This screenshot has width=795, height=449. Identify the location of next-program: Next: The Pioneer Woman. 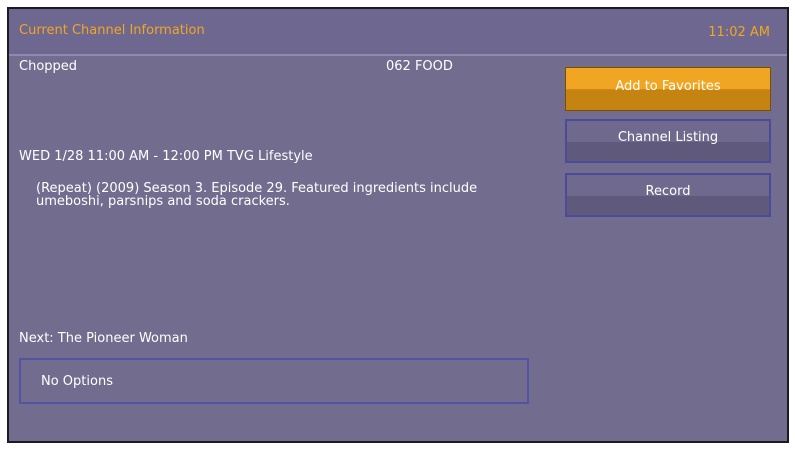
(103, 338).